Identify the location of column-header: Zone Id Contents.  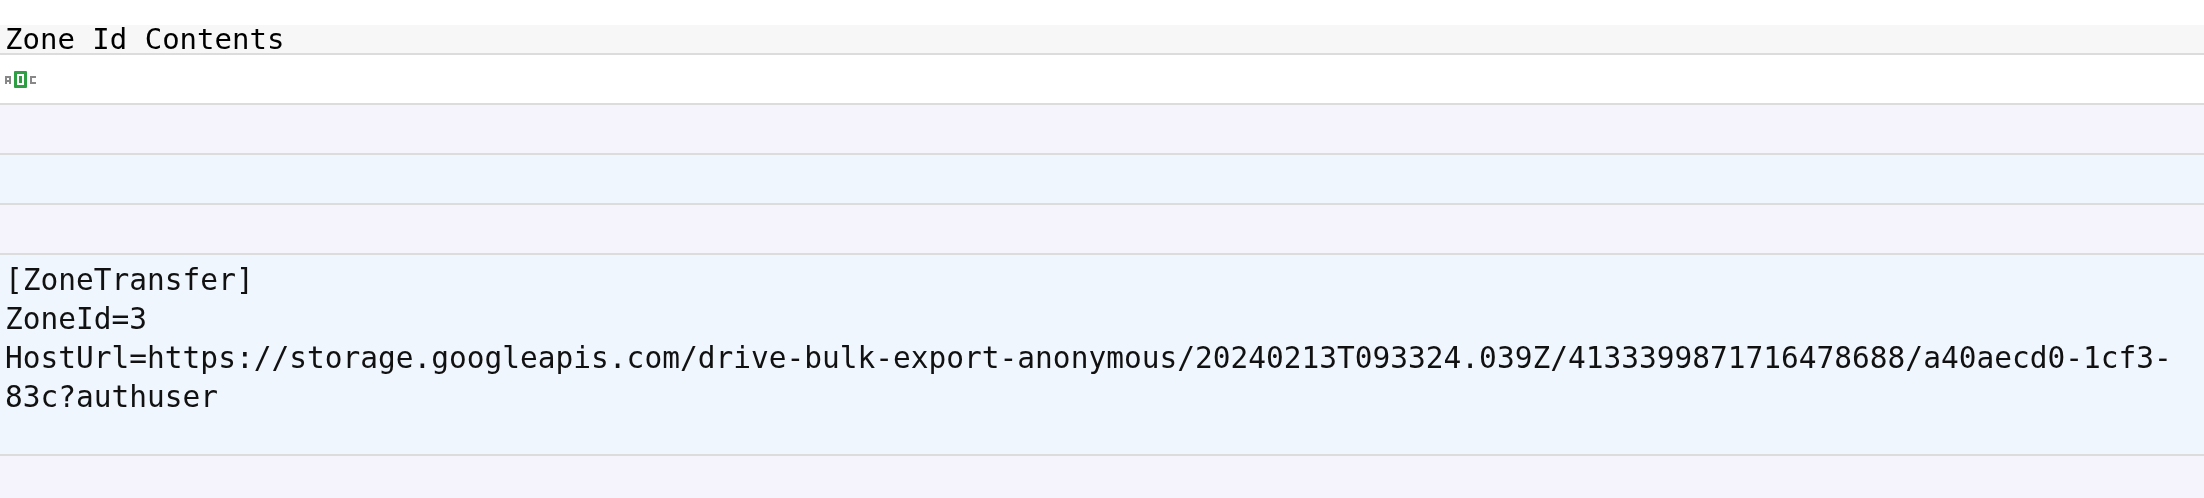
(145, 39).